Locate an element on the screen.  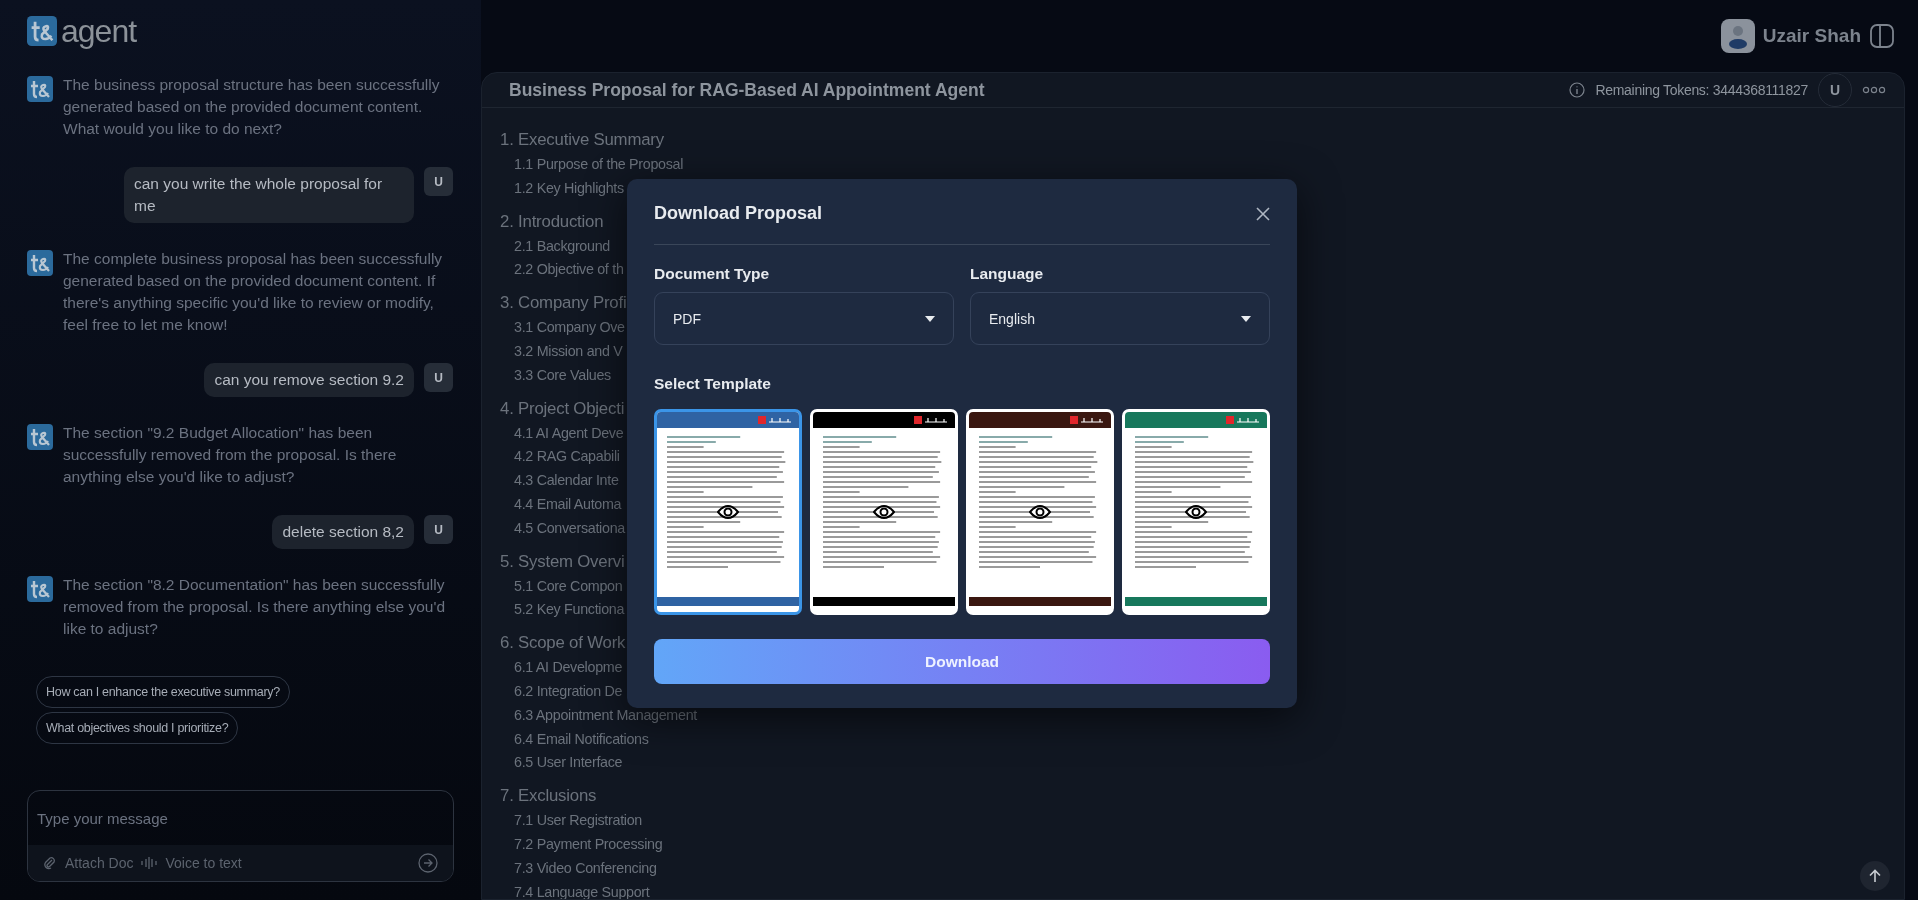
logo-text: agent is located at coordinates (99, 31).